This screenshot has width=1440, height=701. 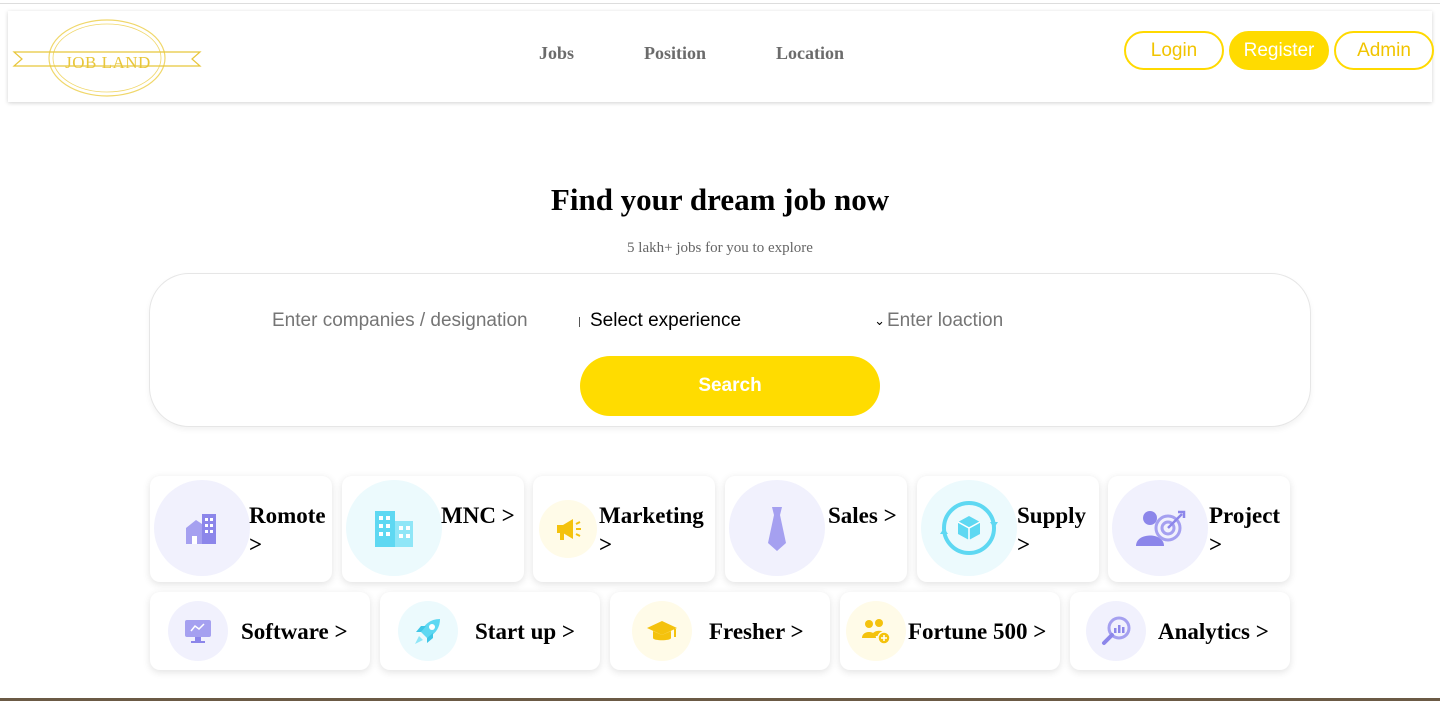 I want to click on page-subtitle: 5 lakh+ jobs for you to explore, so click(x=720, y=248).